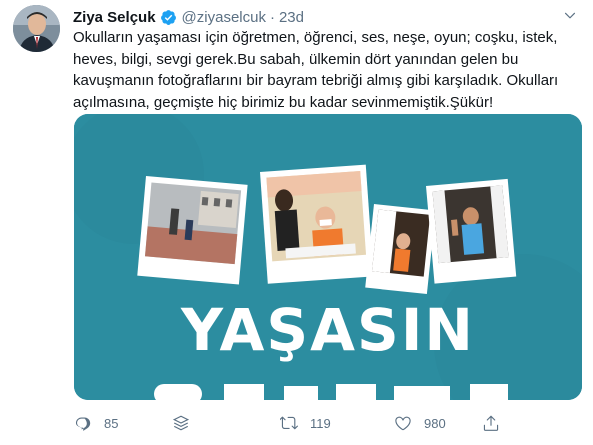 The image size is (593, 445). I want to click on chevron-down-icon, so click(570, 15).